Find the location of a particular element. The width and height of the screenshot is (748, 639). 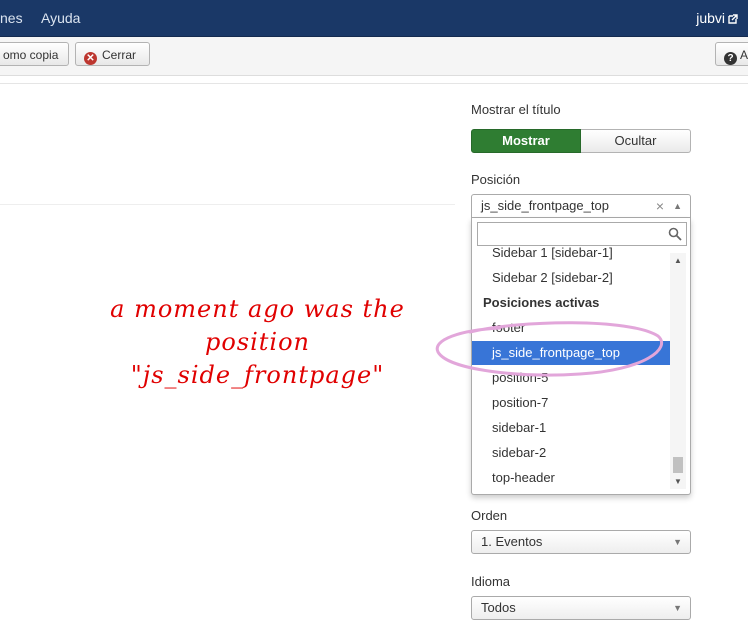

help-icon: ? is located at coordinates (730, 58).